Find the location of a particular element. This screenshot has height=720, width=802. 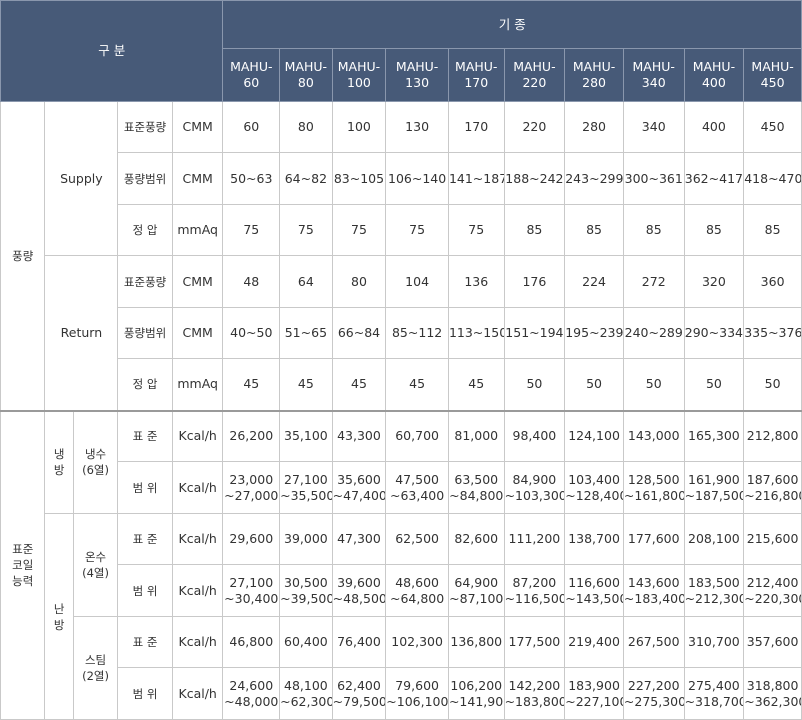

value-cell: 116,600 ~143,500 is located at coordinates (594, 590).